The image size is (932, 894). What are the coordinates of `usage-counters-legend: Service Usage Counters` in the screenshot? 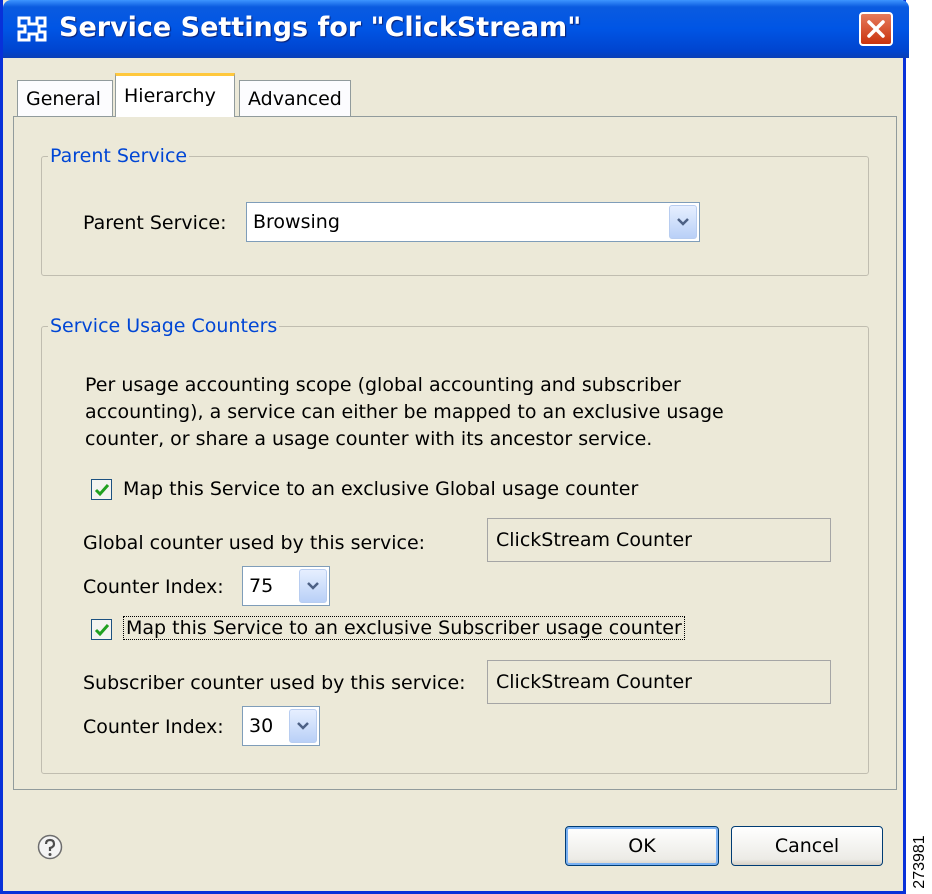 It's located at (164, 326).